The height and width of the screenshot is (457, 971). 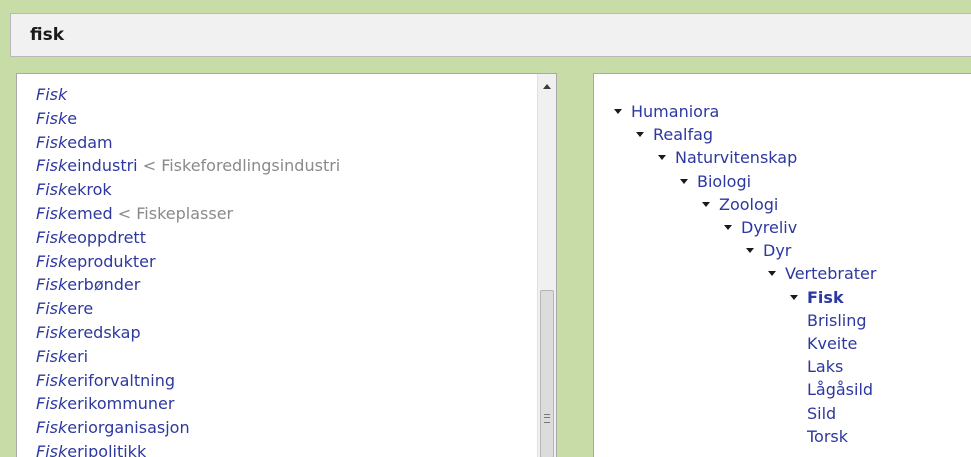 I want to click on tree-node: Humaniora, so click(x=666, y=112).